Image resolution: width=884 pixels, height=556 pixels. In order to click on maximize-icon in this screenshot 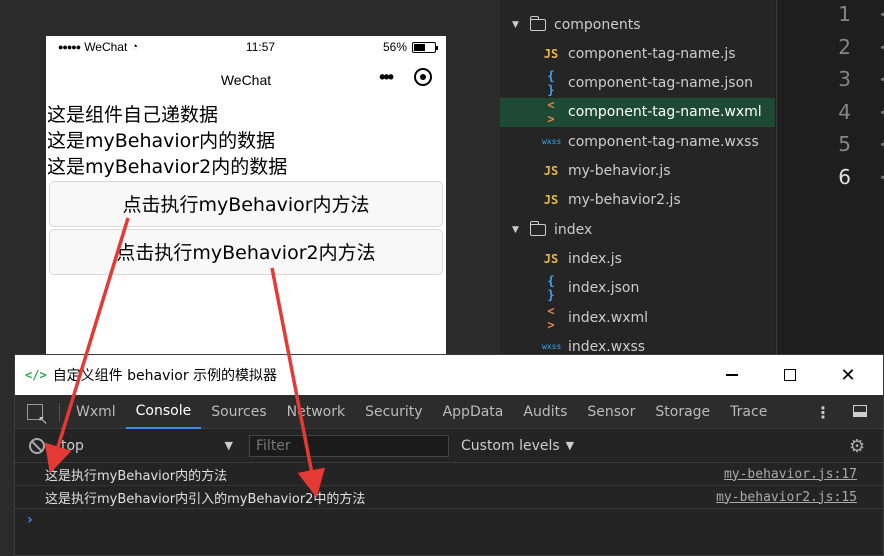, I will do `click(790, 375)`.